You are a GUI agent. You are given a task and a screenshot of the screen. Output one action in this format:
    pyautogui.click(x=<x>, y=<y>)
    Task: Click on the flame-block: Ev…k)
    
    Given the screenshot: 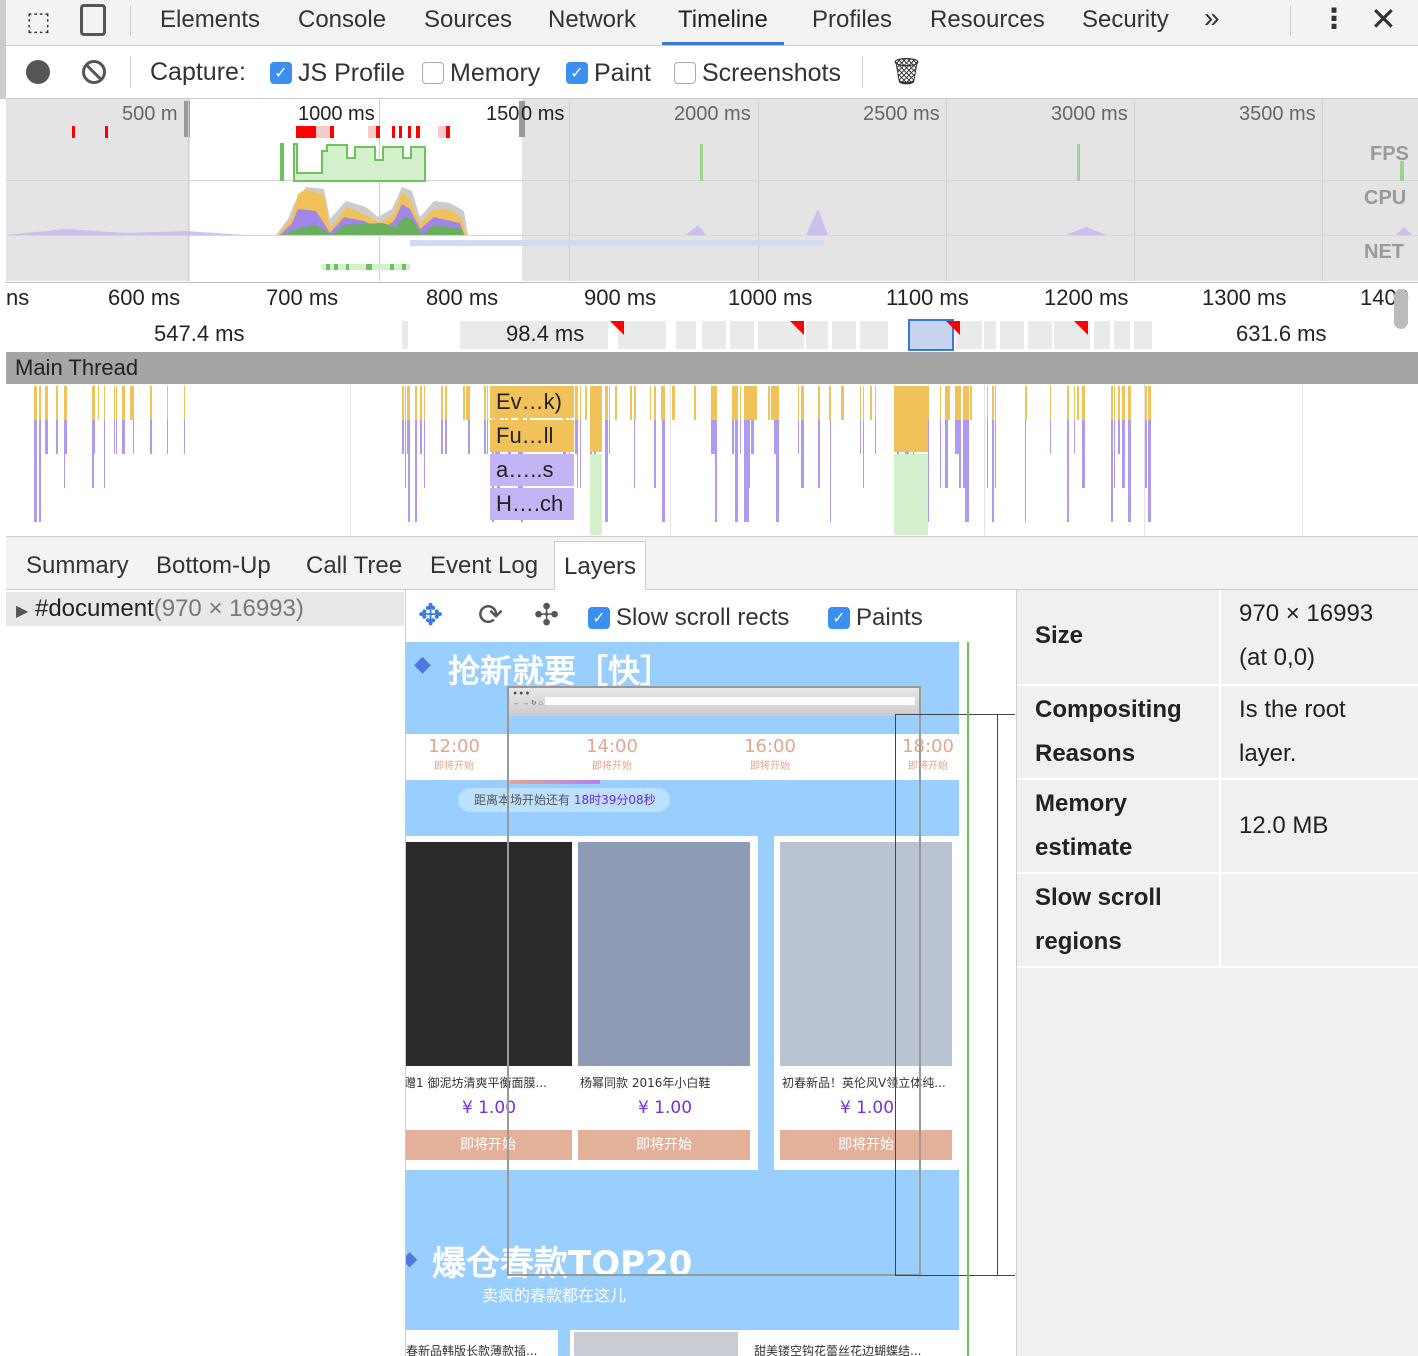 What is the action you would take?
    pyautogui.click(x=532, y=402)
    